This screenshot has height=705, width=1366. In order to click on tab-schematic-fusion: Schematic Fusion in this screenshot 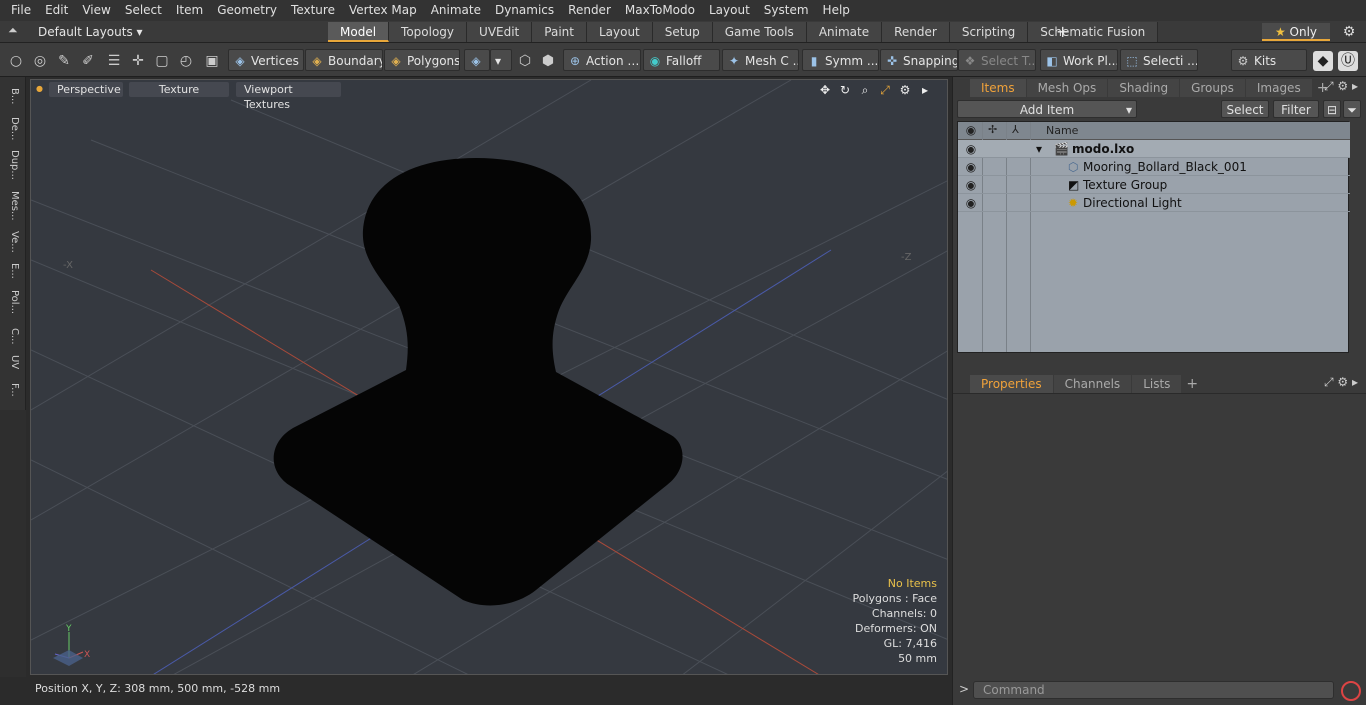, I will do `click(1093, 32)`.